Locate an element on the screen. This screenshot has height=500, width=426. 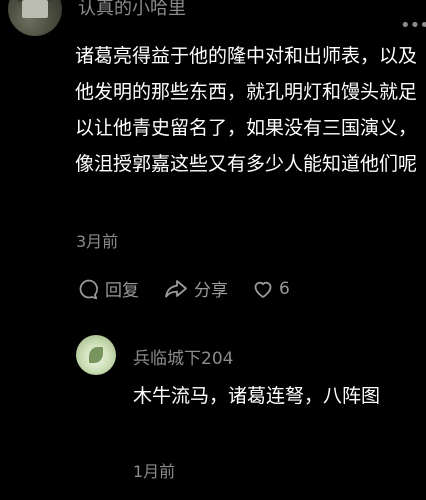
reply-button: 回复 is located at coordinates (108, 288).